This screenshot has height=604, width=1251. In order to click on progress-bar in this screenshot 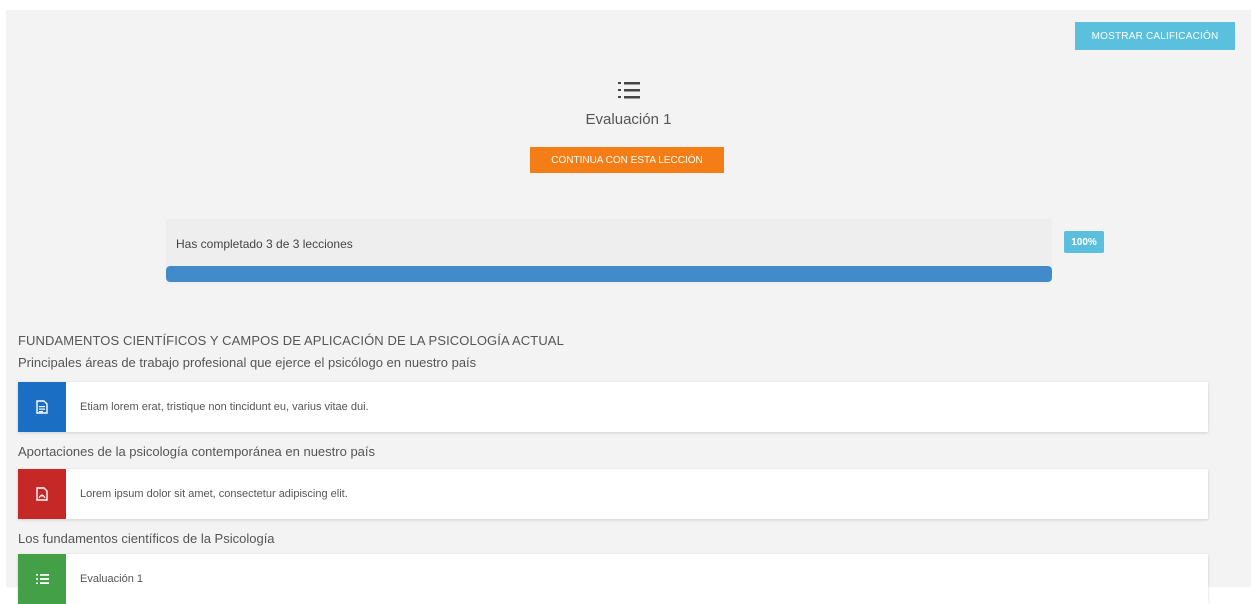, I will do `click(609, 274)`.